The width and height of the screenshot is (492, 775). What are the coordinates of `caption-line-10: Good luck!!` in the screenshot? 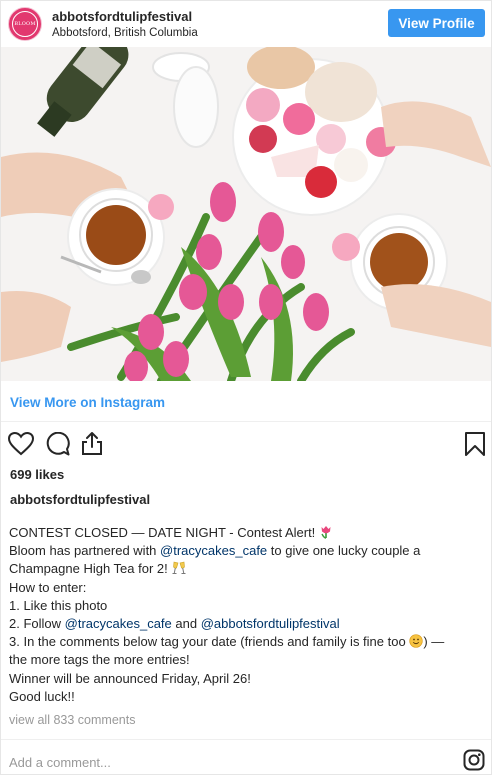 It's located at (42, 696).